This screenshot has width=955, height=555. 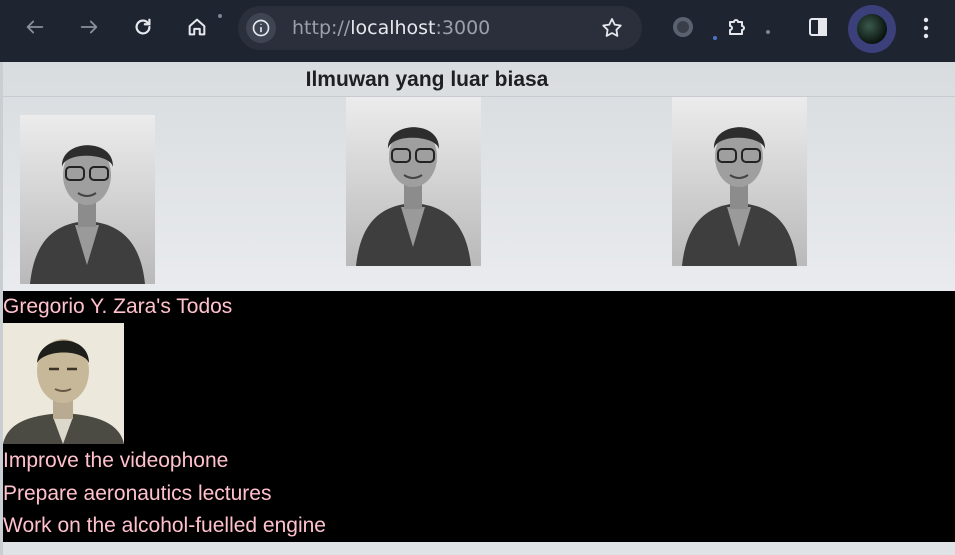 I want to click on puzzle-icon, so click(x=737, y=27).